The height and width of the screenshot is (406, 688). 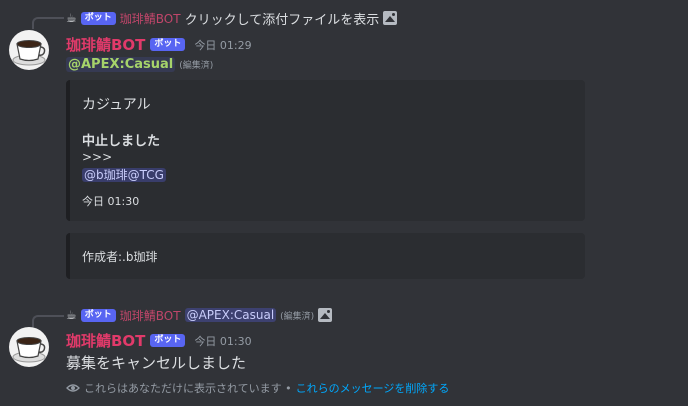 I want to click on message-content: @APEX:Casual (編集済), so click(x=139, y=64).